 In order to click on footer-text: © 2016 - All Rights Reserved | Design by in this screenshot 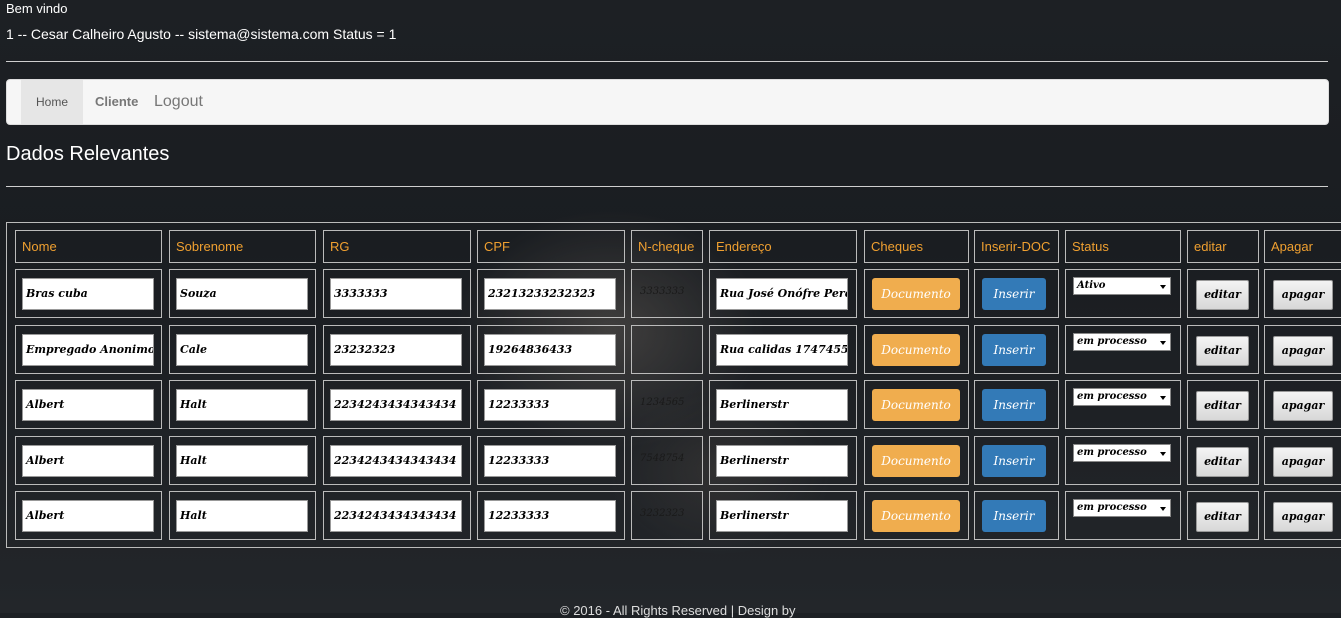, I will do `click(678, 610)`.